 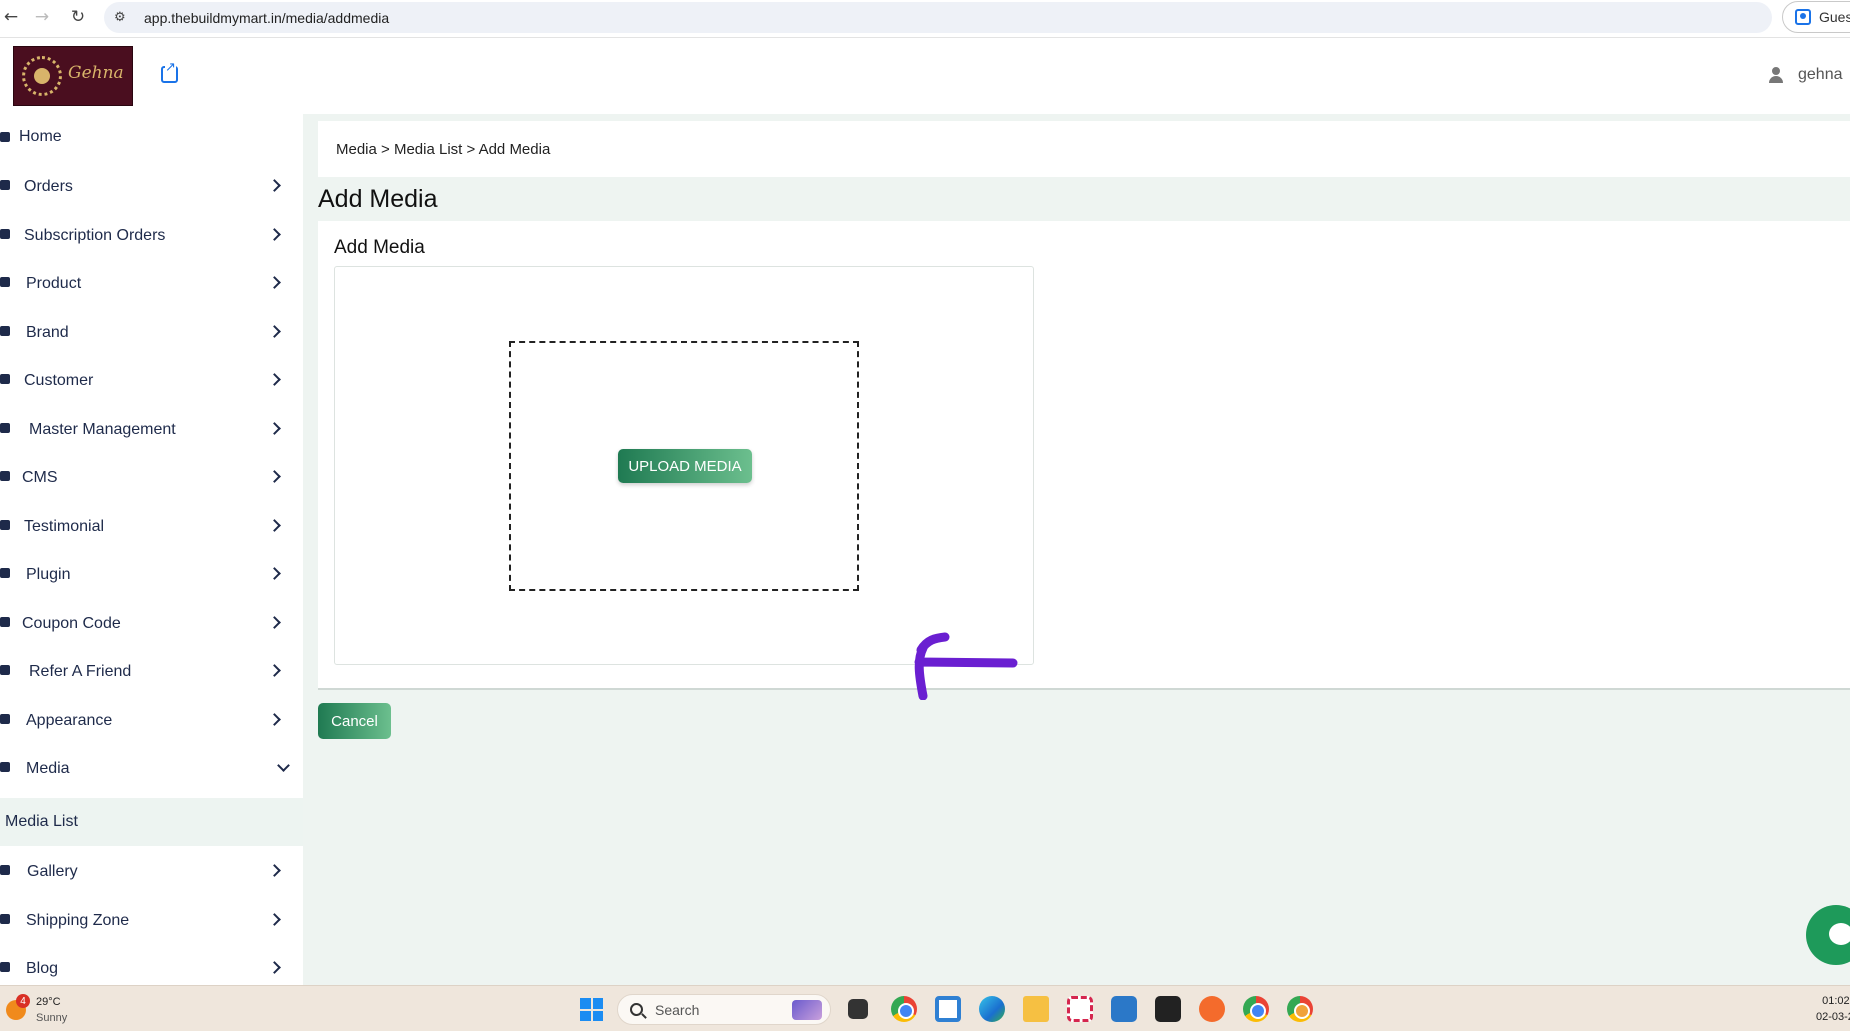 I want to click on postman-icon, so click(x=1212, y=1009).